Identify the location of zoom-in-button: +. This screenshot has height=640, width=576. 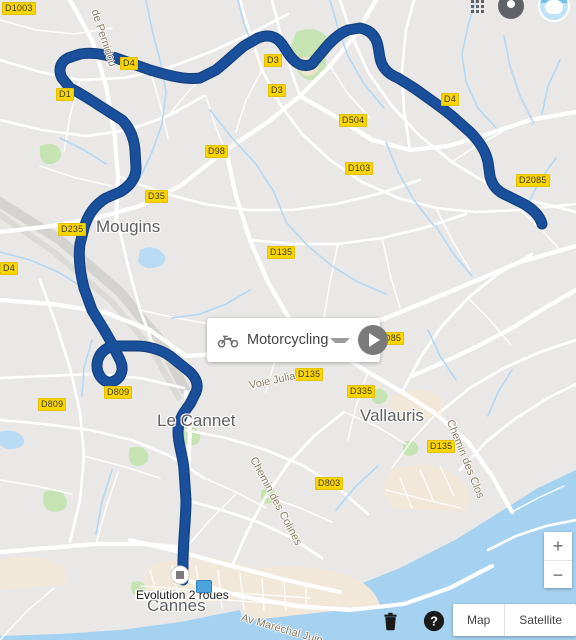
(558, 546).